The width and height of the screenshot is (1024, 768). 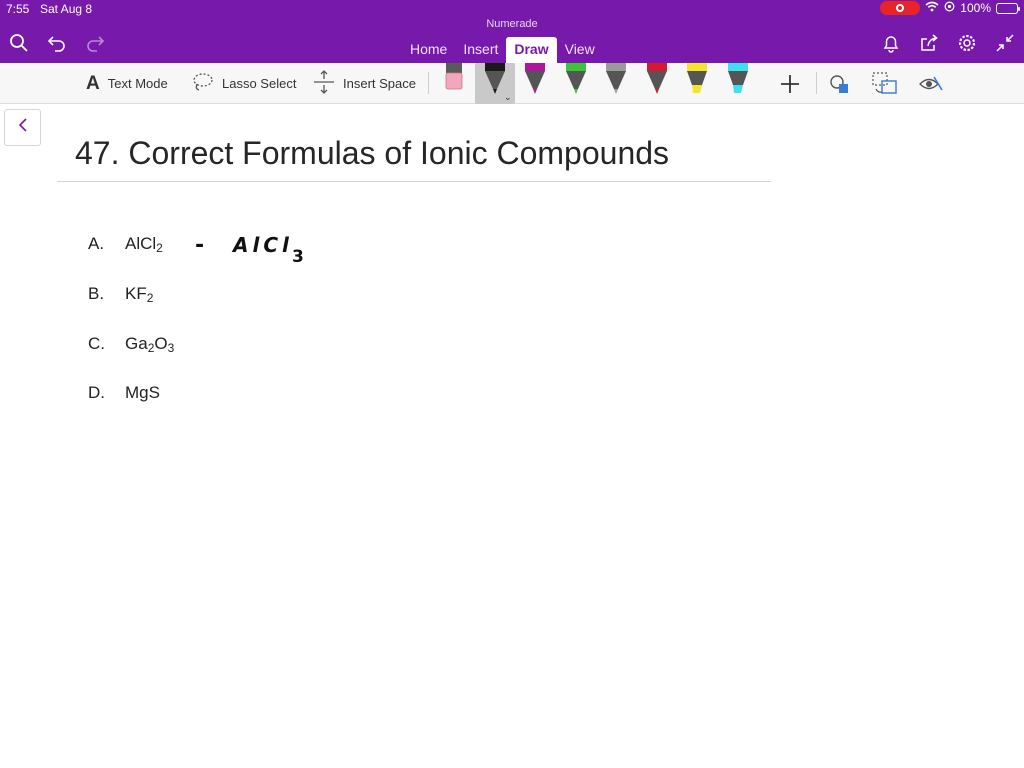 What do you see at coordinates (93, 83) in the screenshot?
I see `text-mode-icon: A` at bounding box center [93, 83].